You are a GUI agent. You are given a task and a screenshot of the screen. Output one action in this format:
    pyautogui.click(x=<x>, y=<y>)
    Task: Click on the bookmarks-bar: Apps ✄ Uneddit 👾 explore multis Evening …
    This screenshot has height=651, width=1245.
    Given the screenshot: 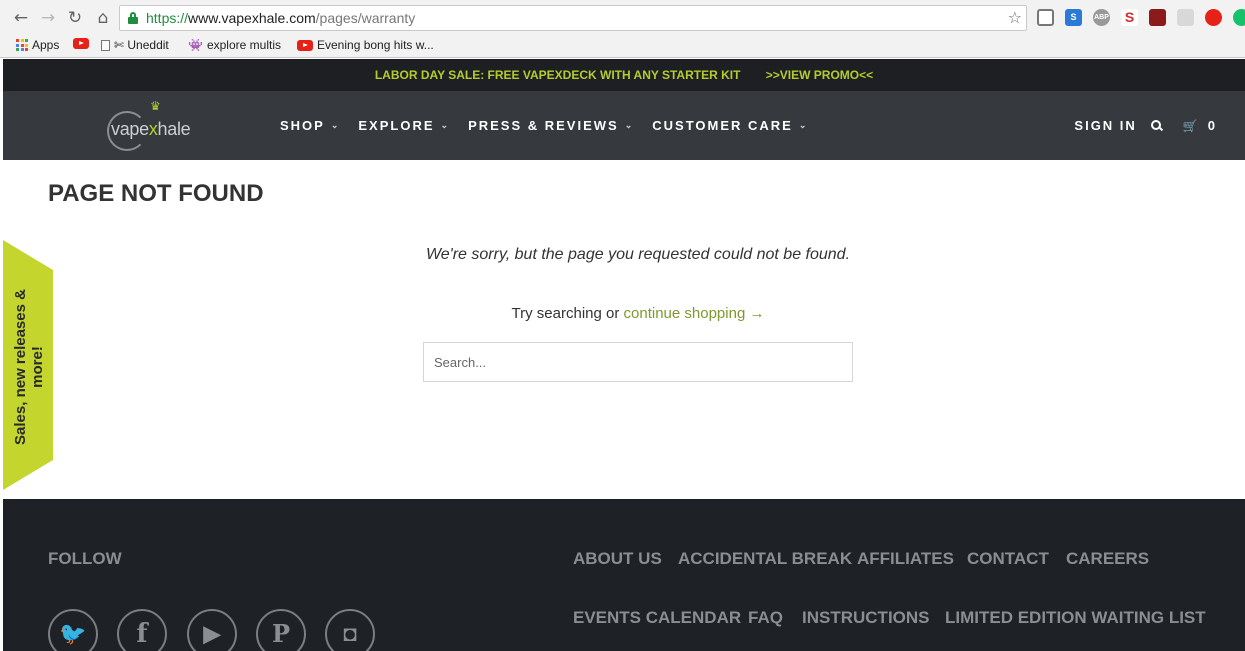 What is the action you would take?
    pyautogui.click(x=622, y=47)
    